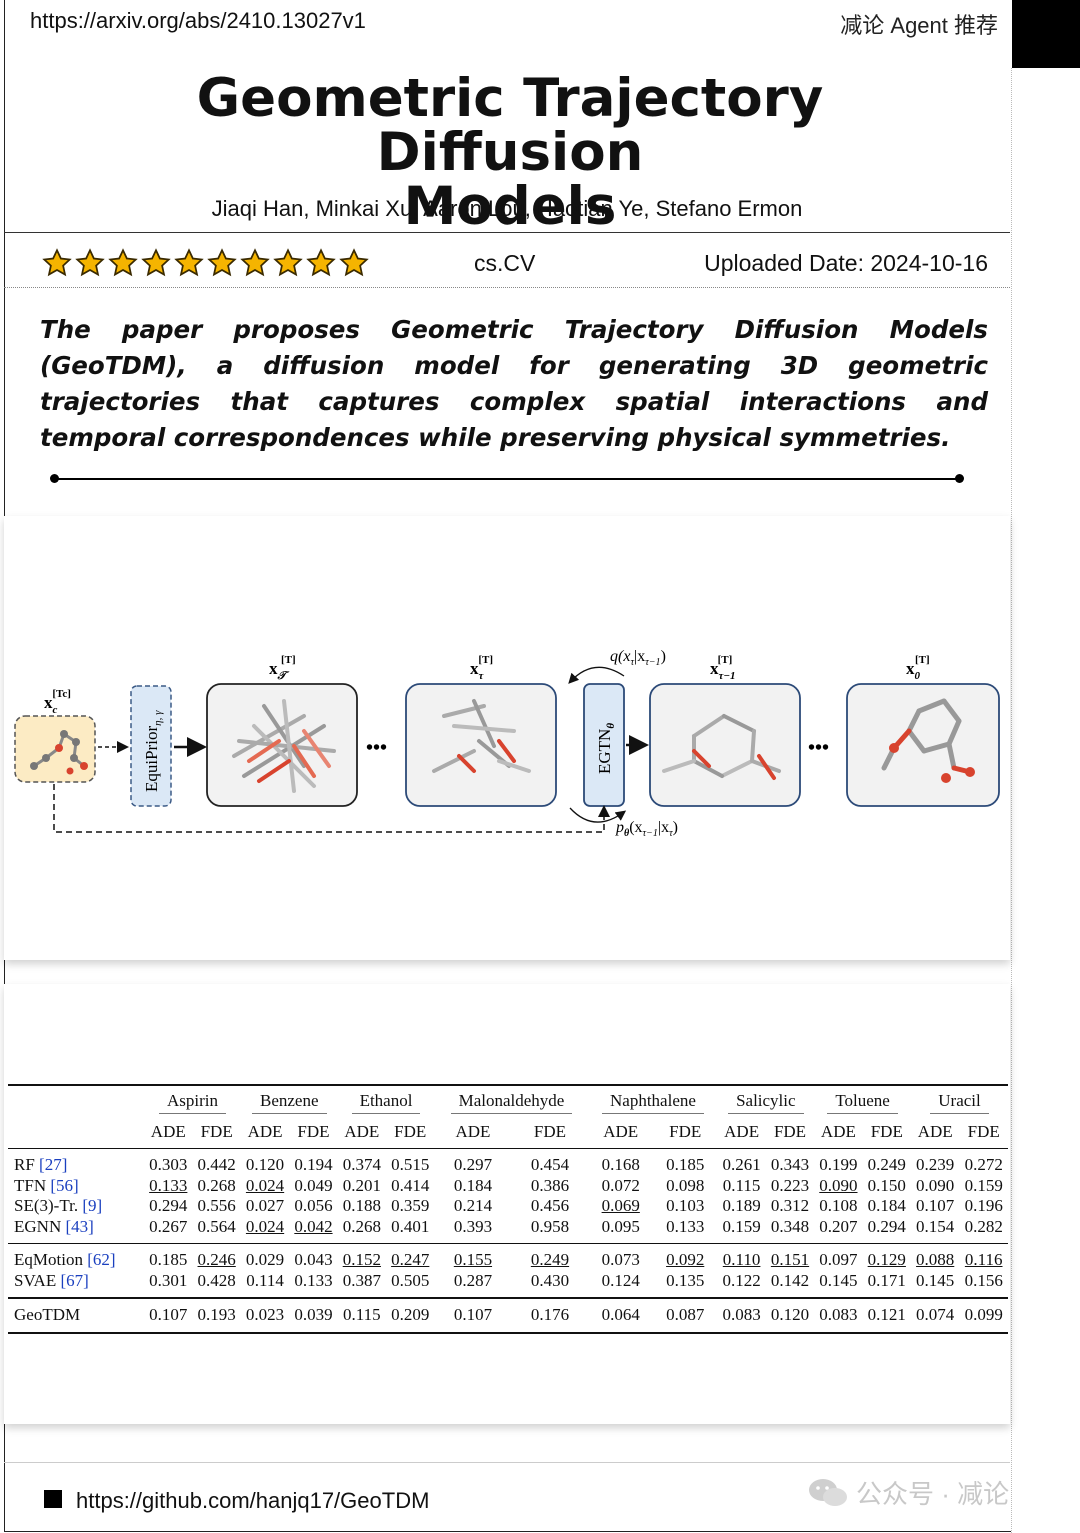 The image size is (1080, 1533). What do you see at coordinates (685, 1206) in the screenshot?
I see `table-cell: 0.103` at bounding box center [685, 1206].